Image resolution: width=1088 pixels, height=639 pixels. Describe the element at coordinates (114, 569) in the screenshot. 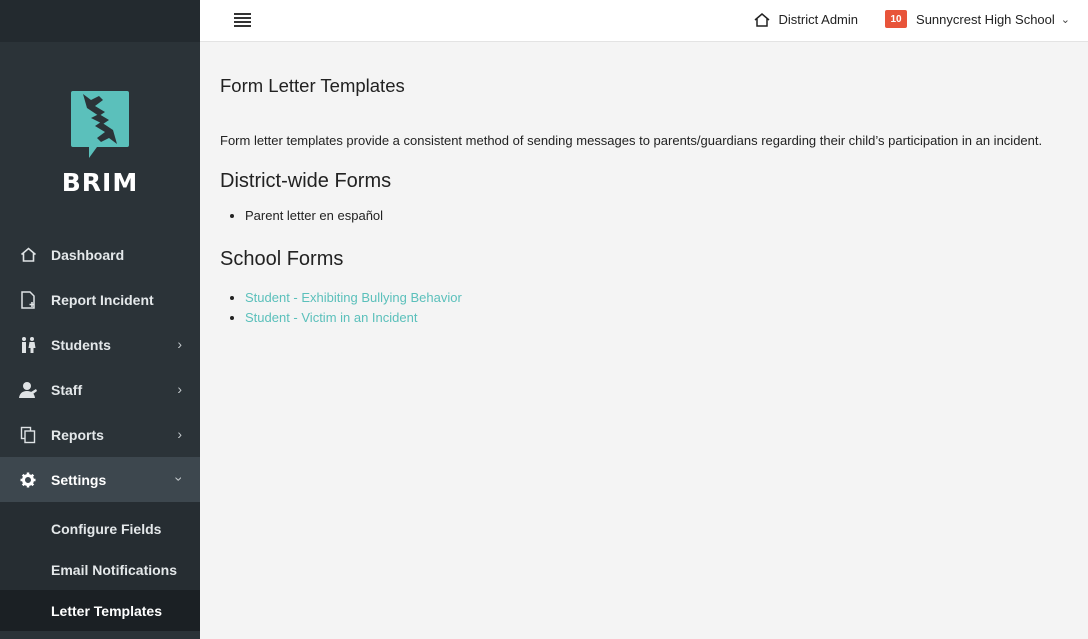

I see `sidebar-subitem-label: Email Notifications` at that location.